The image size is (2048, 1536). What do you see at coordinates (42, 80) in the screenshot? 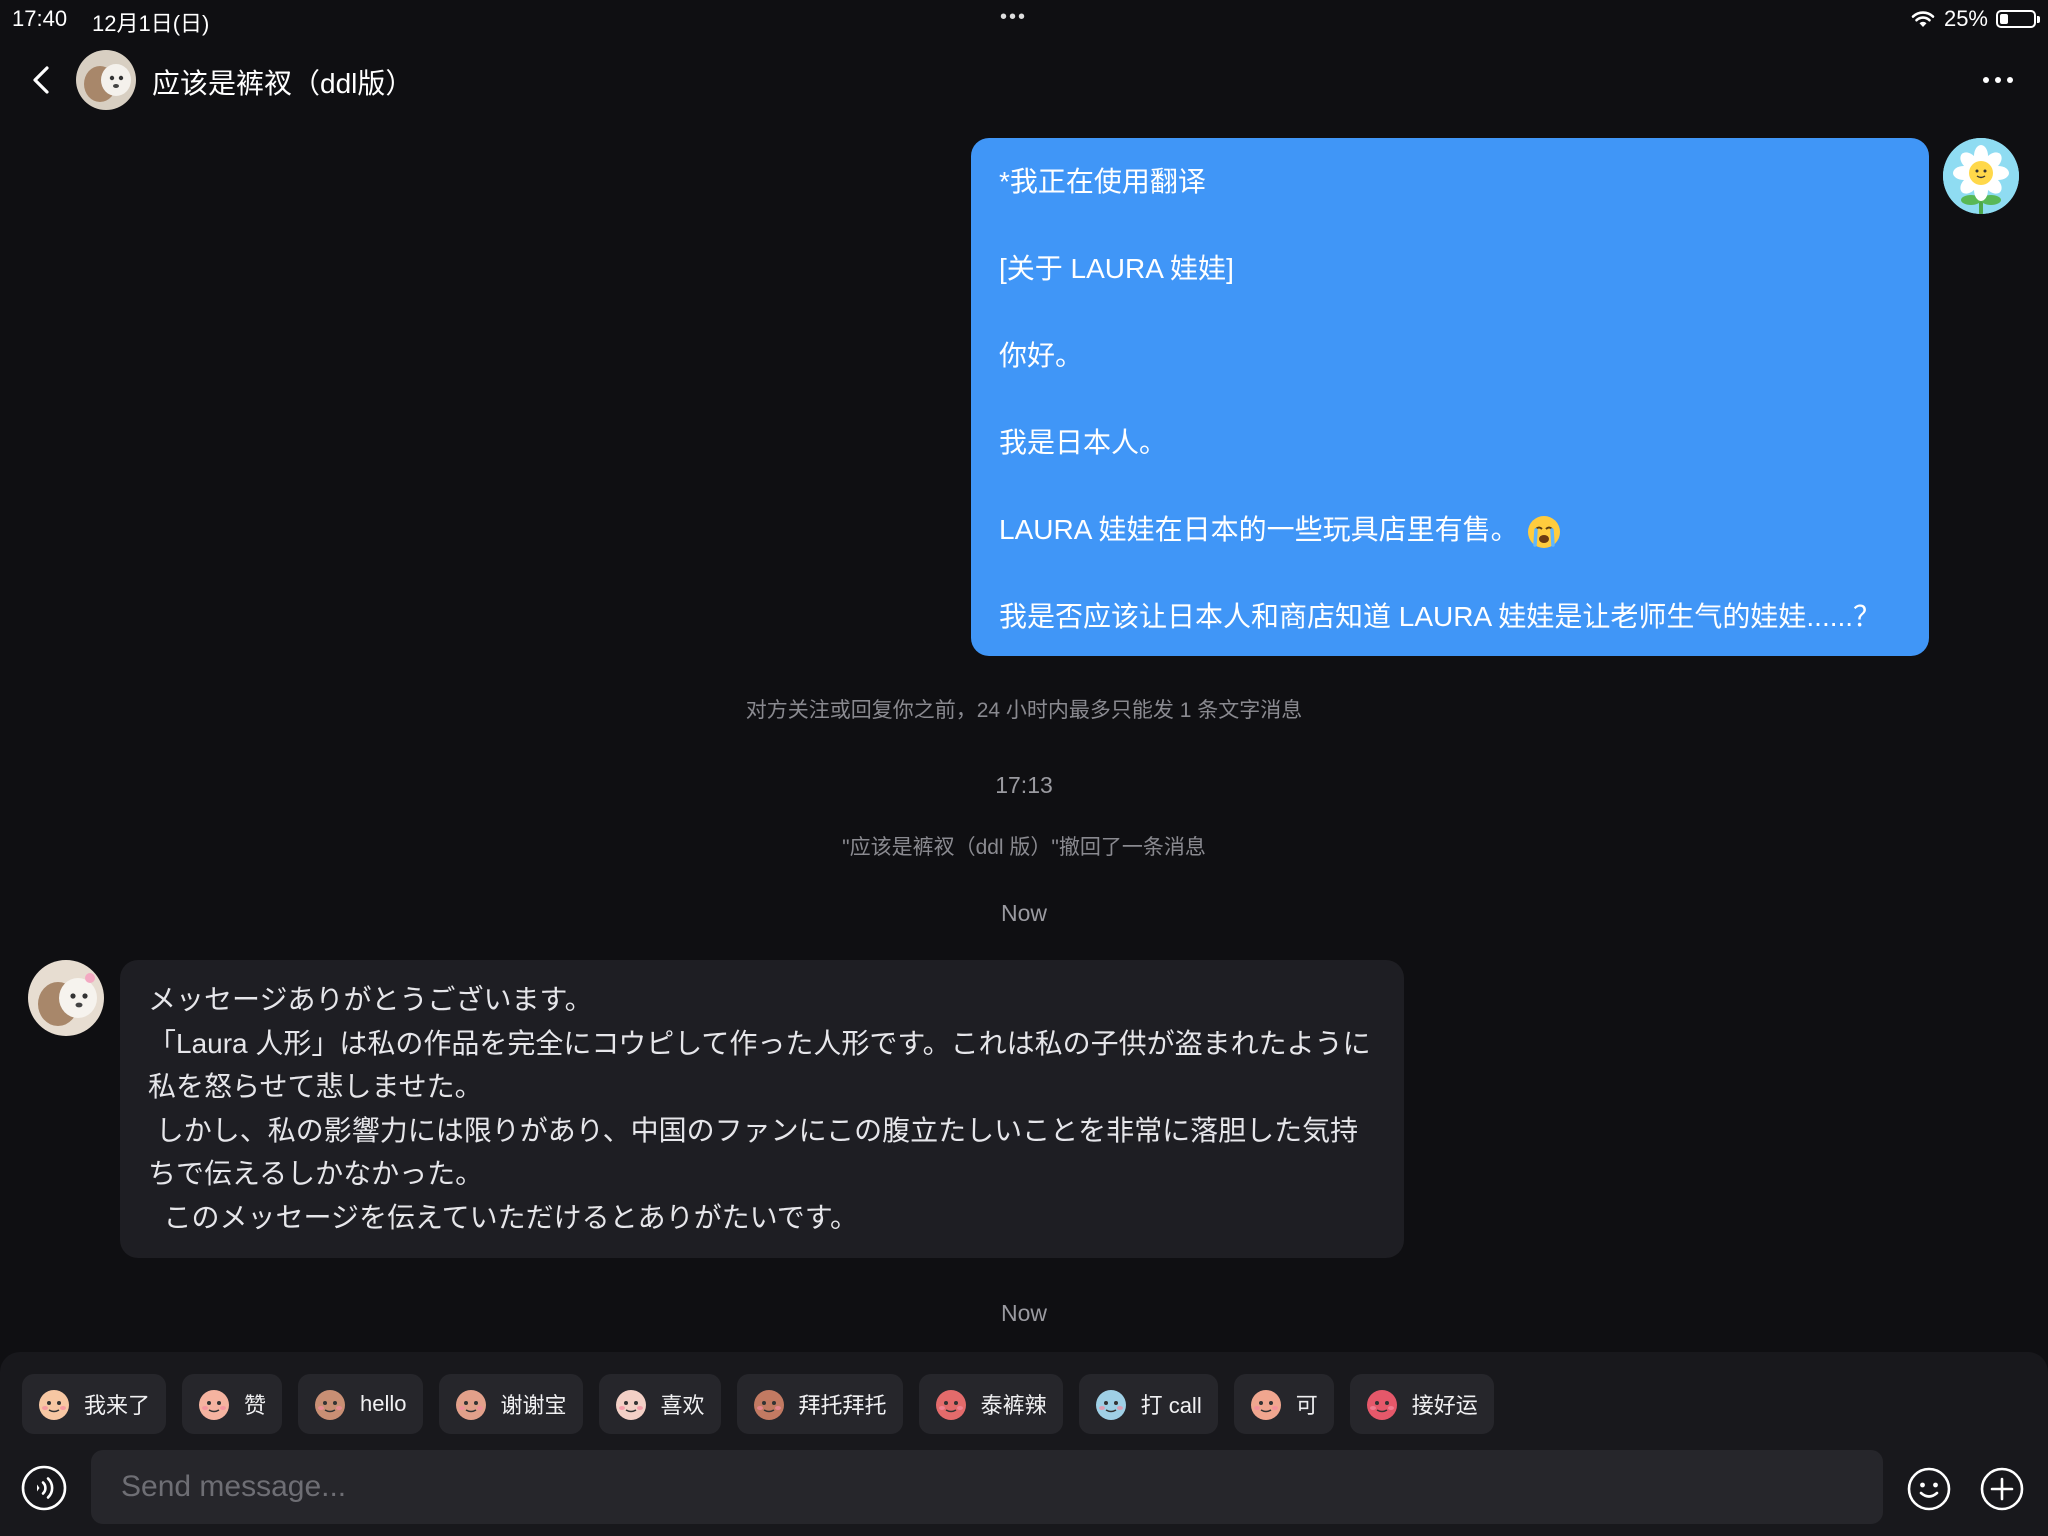
I see `back-arrow-icon` at bounding box center [42, 80].